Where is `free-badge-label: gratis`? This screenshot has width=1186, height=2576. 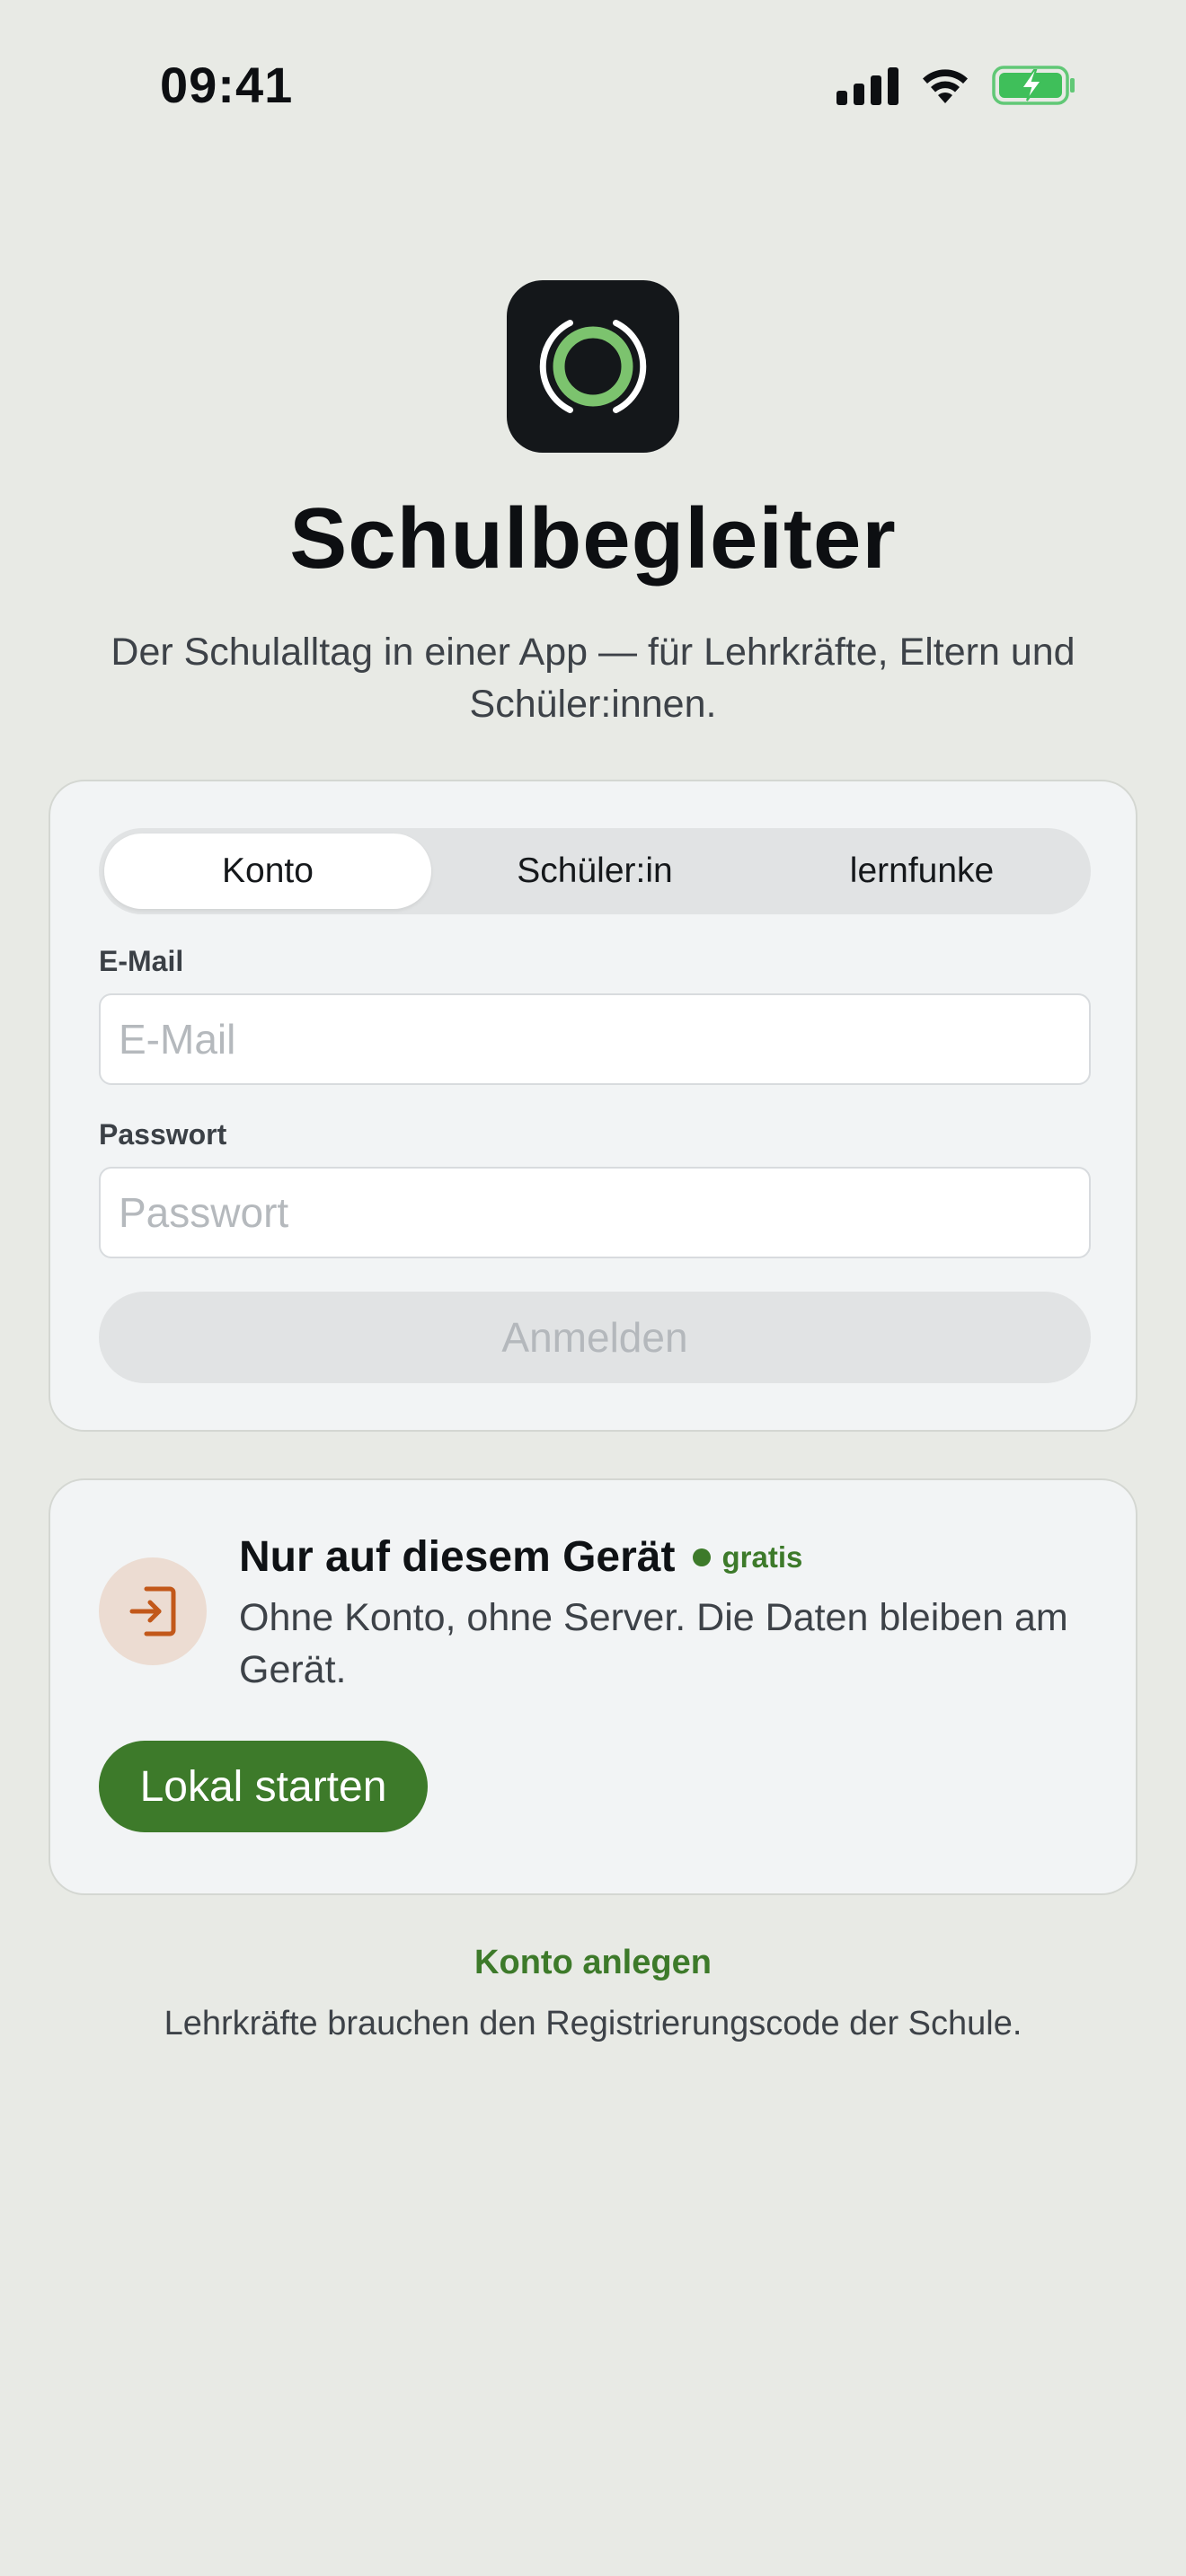
free-badge-label: gratis is located at coordinates (762, 1556).